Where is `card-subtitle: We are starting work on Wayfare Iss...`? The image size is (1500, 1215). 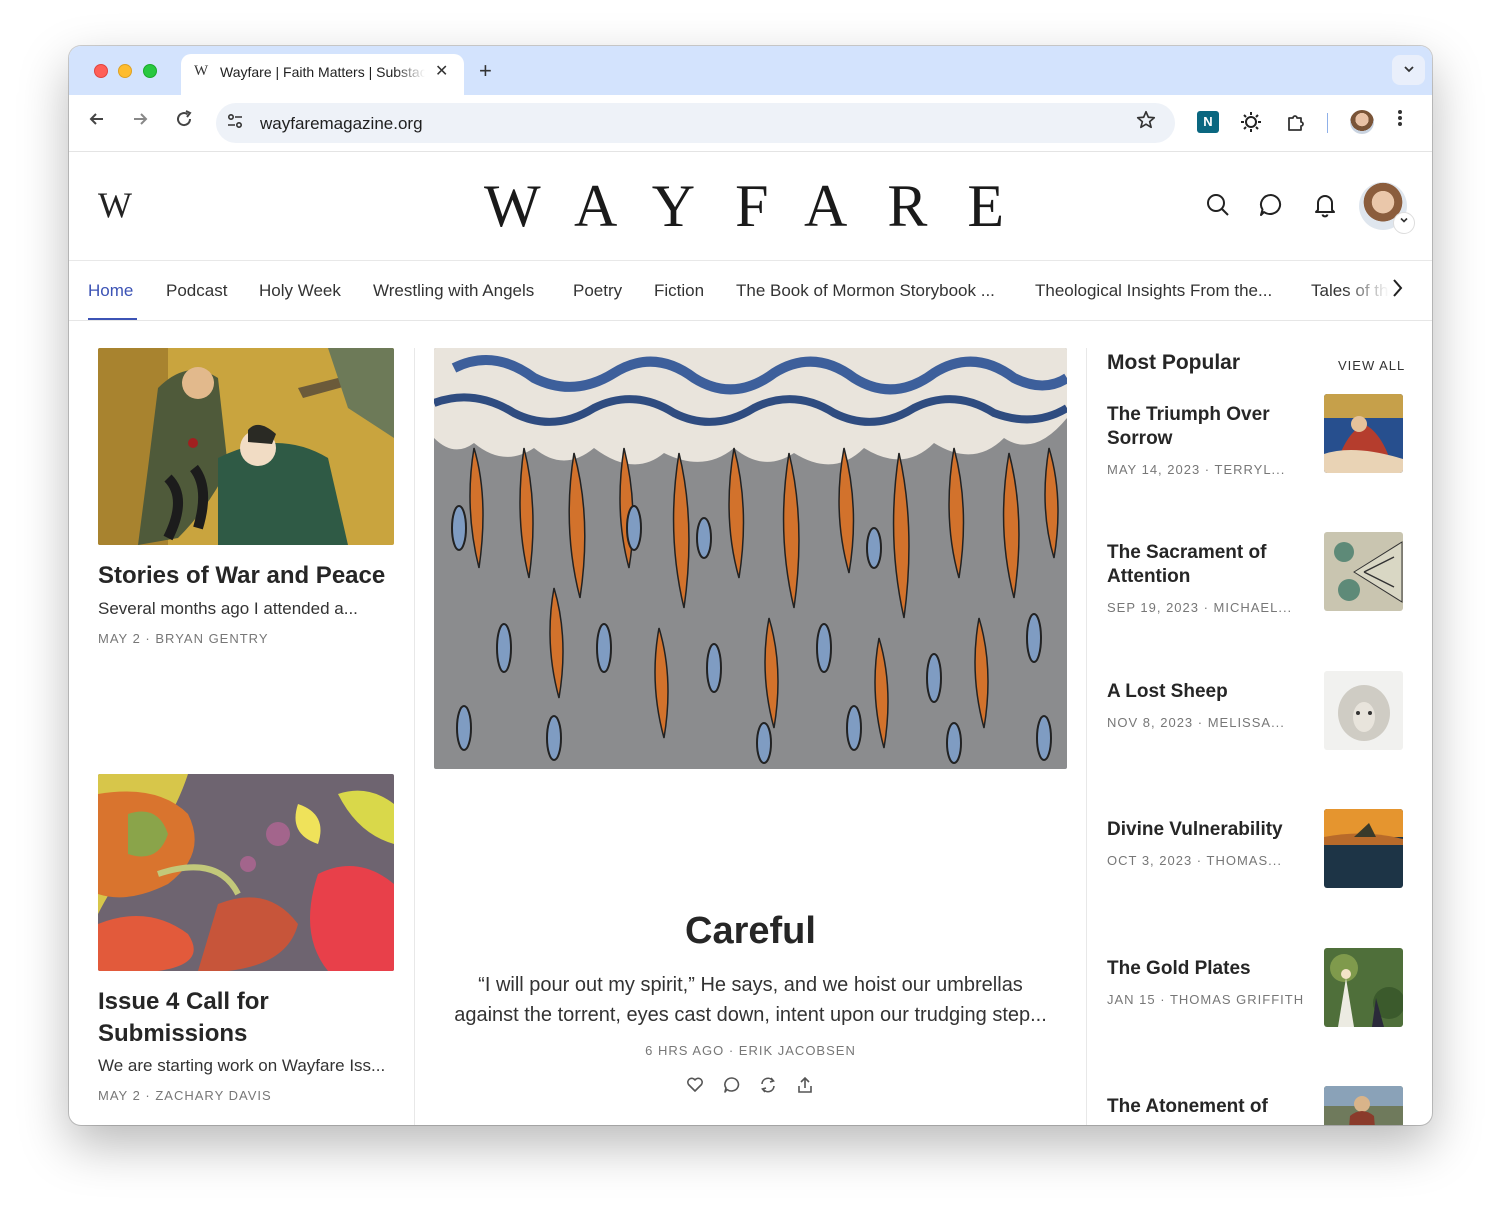 card-subtitle: We are starting work on Wayfare Iss... is located at coordinates (242, 1065).